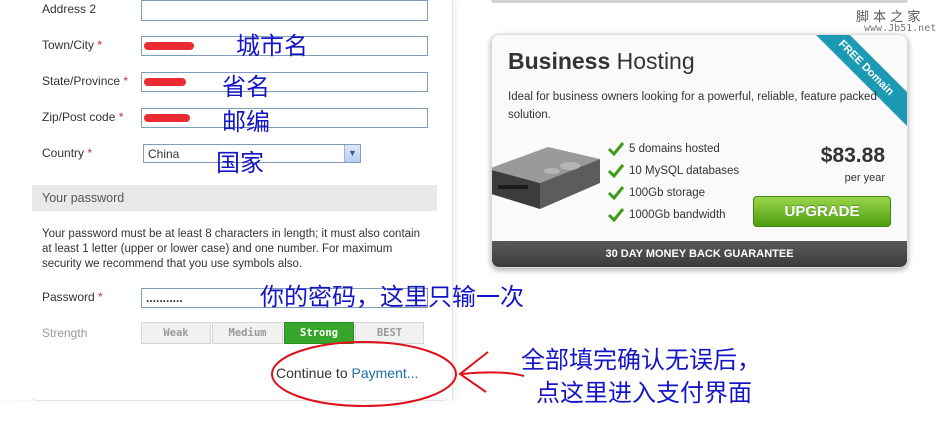  Describe the element at coordinates (284, 82) in the screenshot. I see `state-input` at that location.